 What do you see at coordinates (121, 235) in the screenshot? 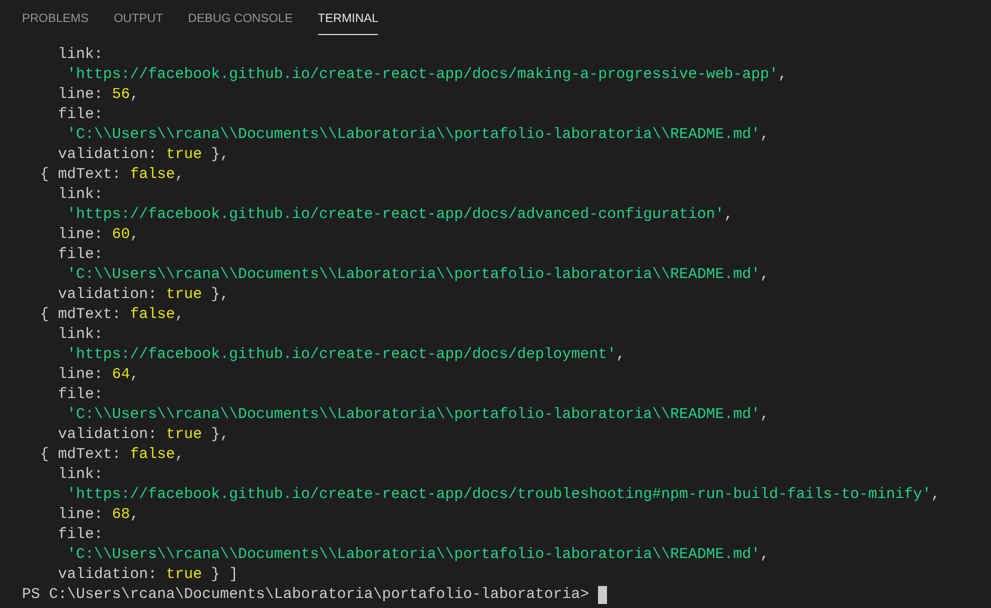
I see `value-literal: 60` at bounding box center [121, 235].